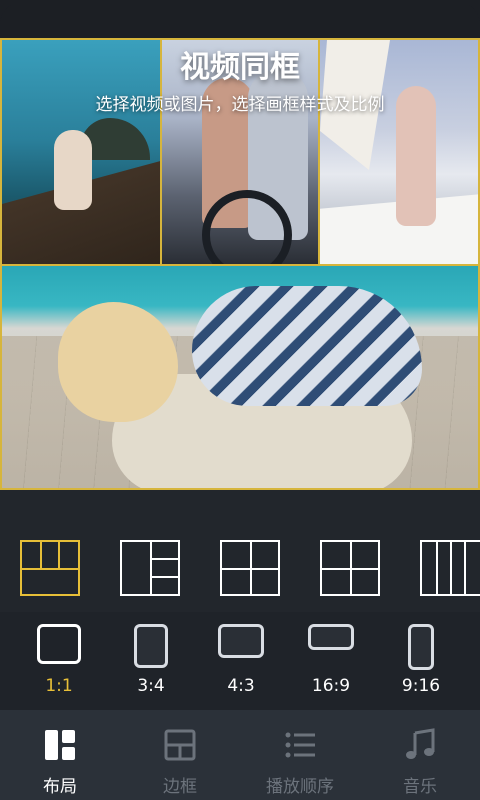  I want to click on aspect-ratio-selector: 1:1 3:4 4:3 16:9 9:16, so click(240, 661).